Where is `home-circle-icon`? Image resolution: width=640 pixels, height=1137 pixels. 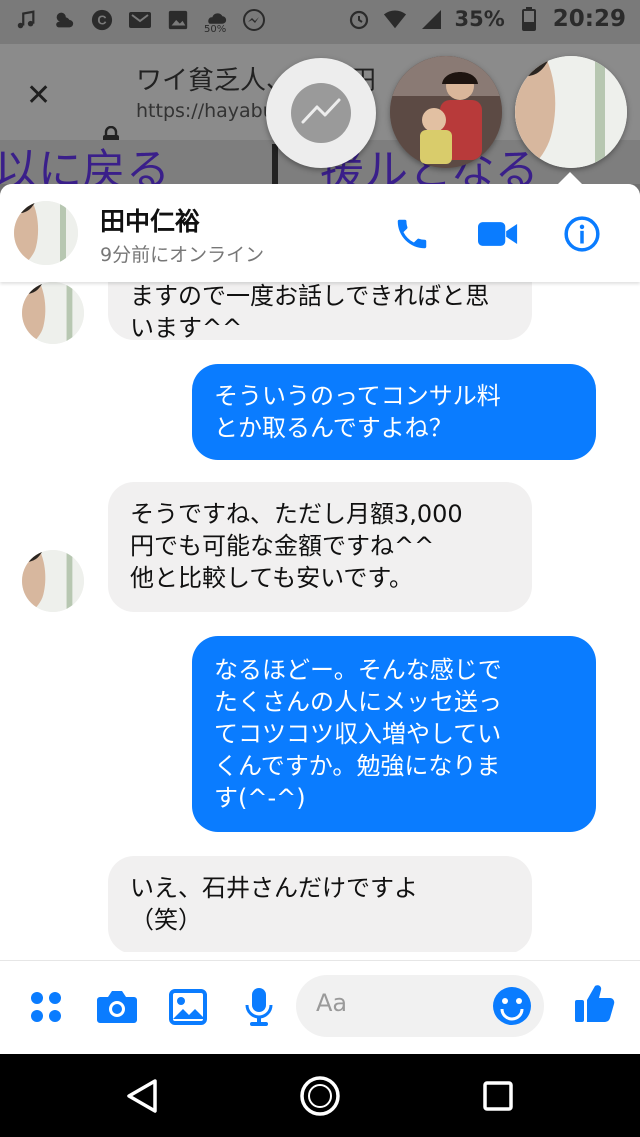 home-circle-icon is located at coordinates (320, 1096).